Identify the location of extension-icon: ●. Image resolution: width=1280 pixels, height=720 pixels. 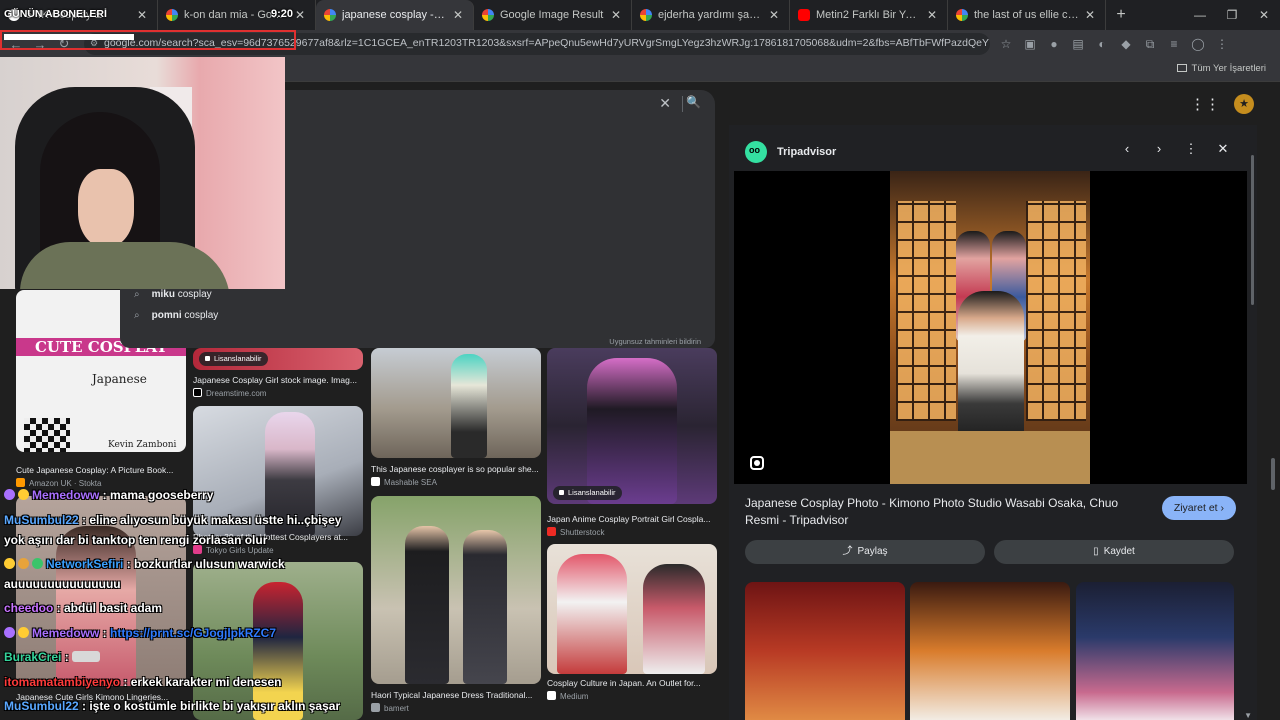
(1054, 44).